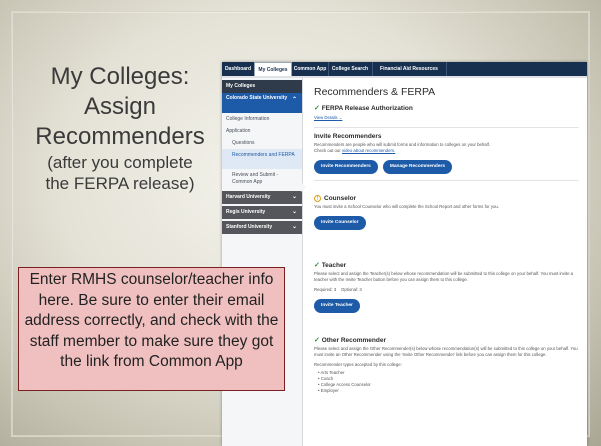  Describe the element at coordinates (375, 92) in the screenshot. I see `page-title: Recommenders & FERPA` at that location.